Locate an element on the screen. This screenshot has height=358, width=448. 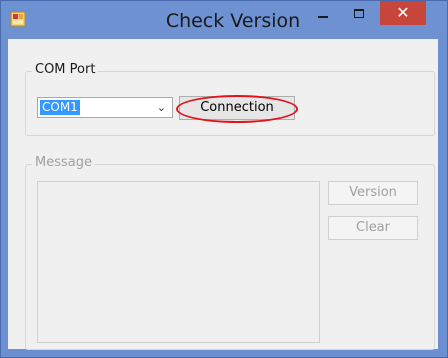
com-port-legend: COM Port is located at coordinates (65, 69).